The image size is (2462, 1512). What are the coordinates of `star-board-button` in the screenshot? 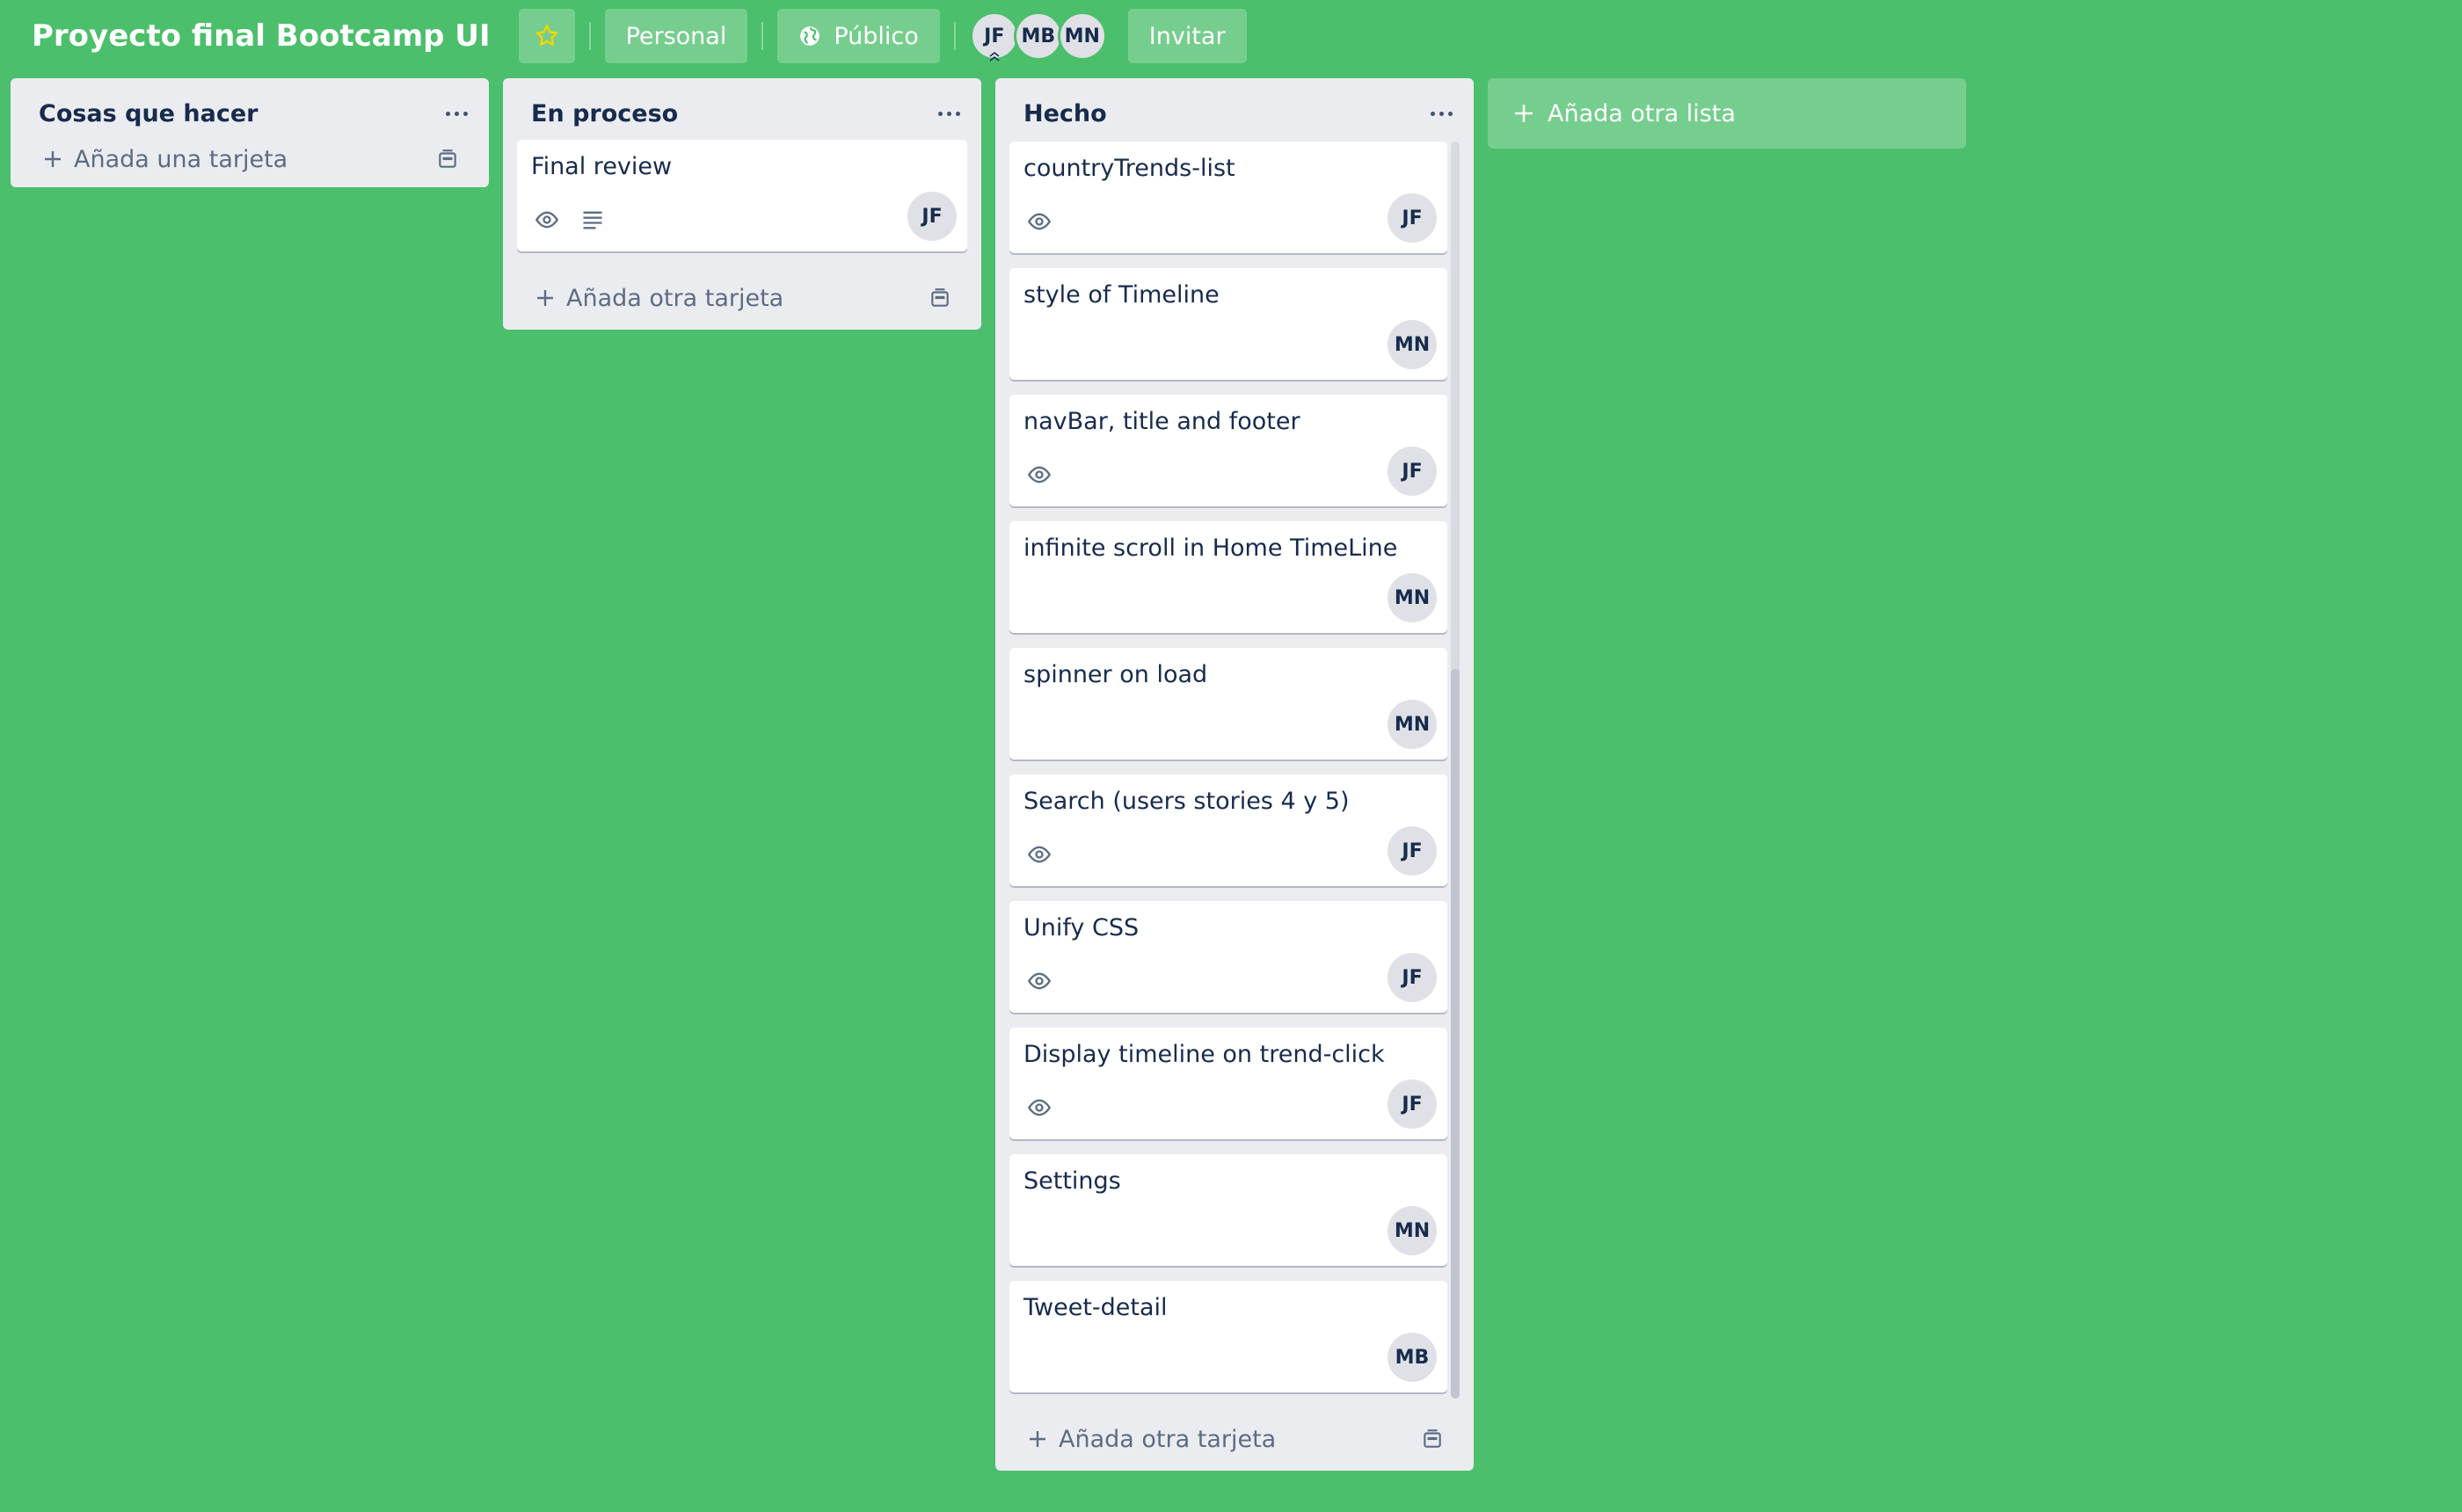 It's located at (546, 36).